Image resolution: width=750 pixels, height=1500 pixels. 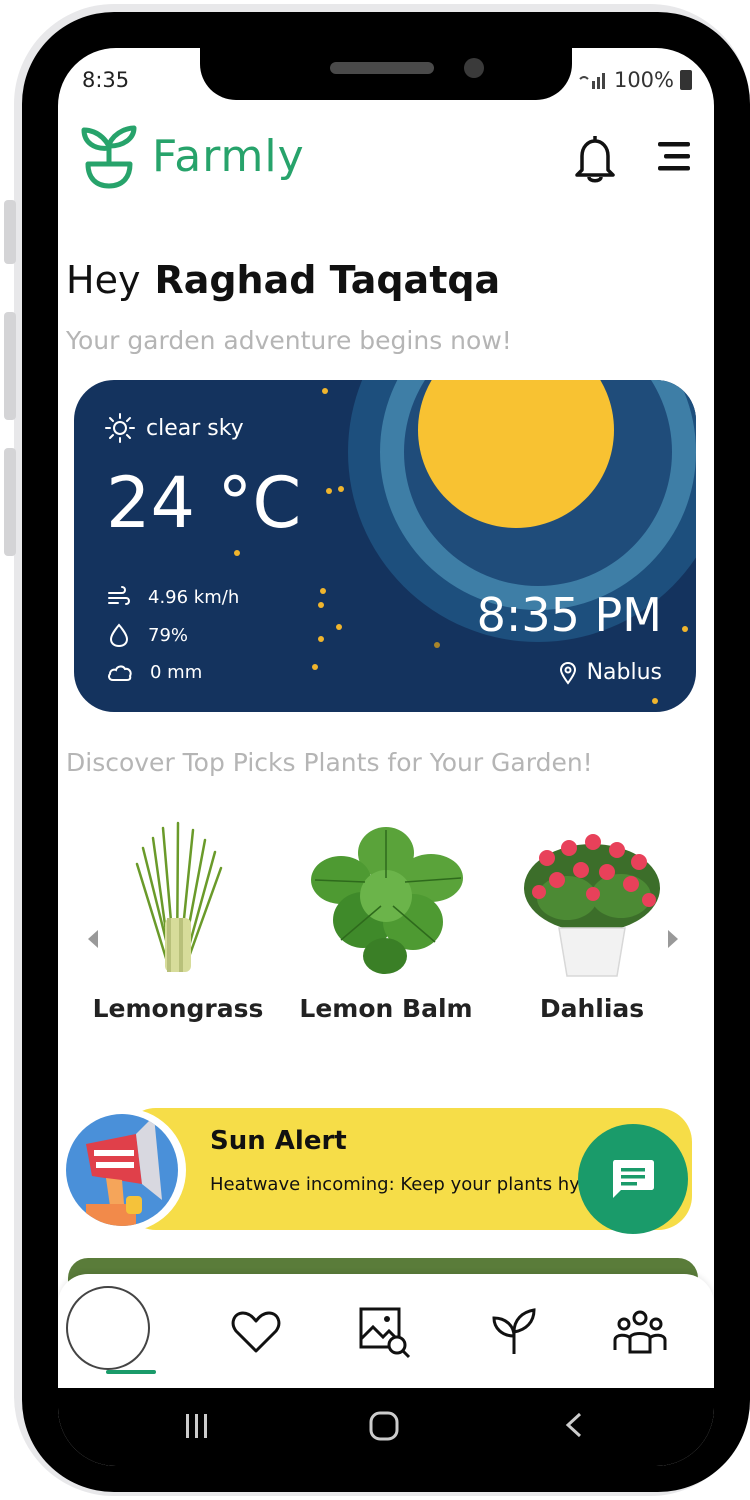 I want to click on weather-condition: clear sky, so click(x=174, y=428).